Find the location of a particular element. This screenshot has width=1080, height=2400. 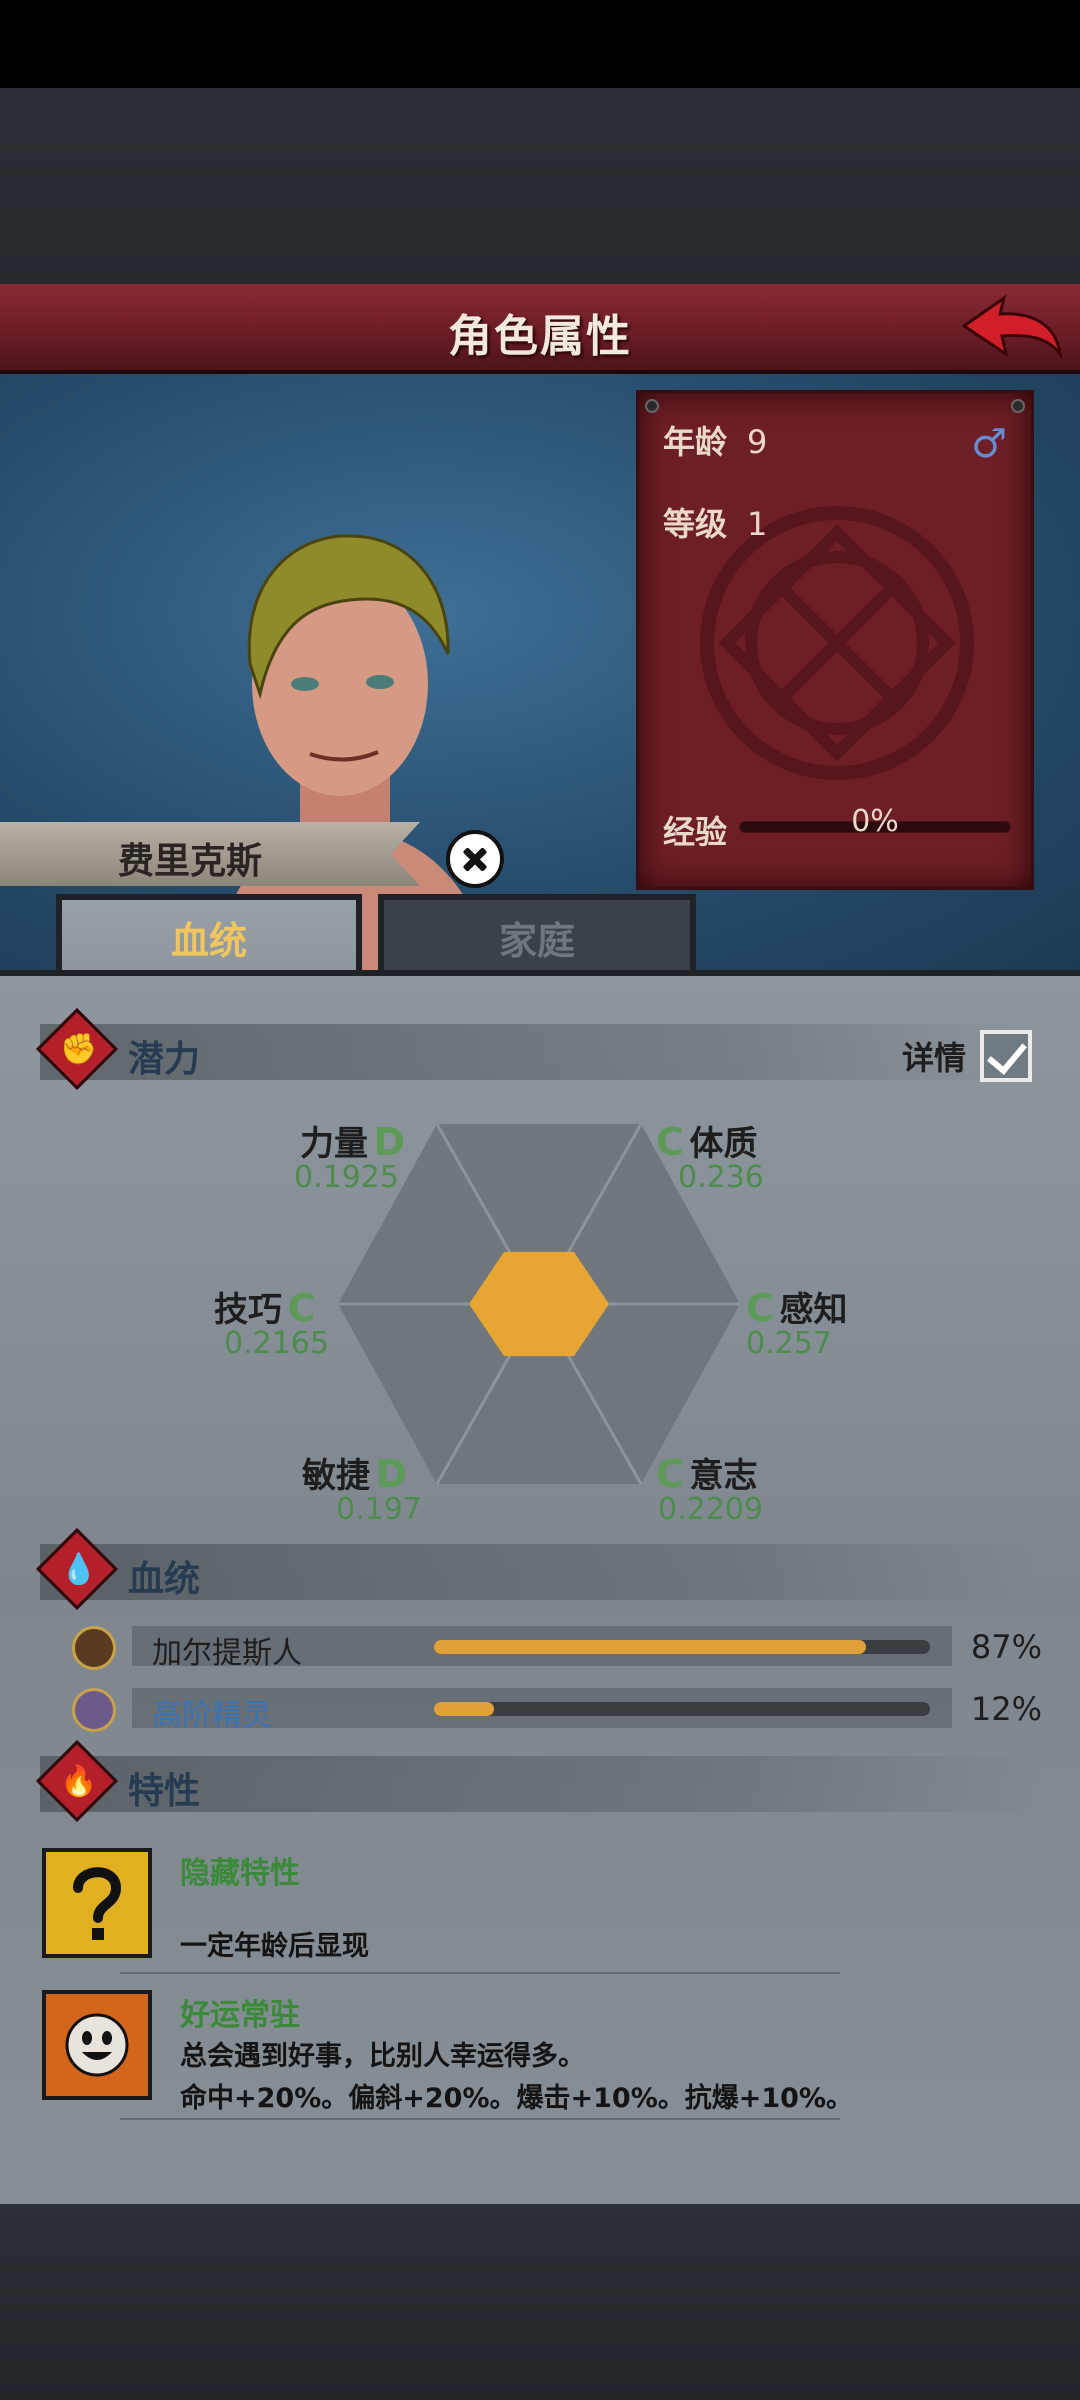

age-label: 年龄 is located at coordinates (695, 442).